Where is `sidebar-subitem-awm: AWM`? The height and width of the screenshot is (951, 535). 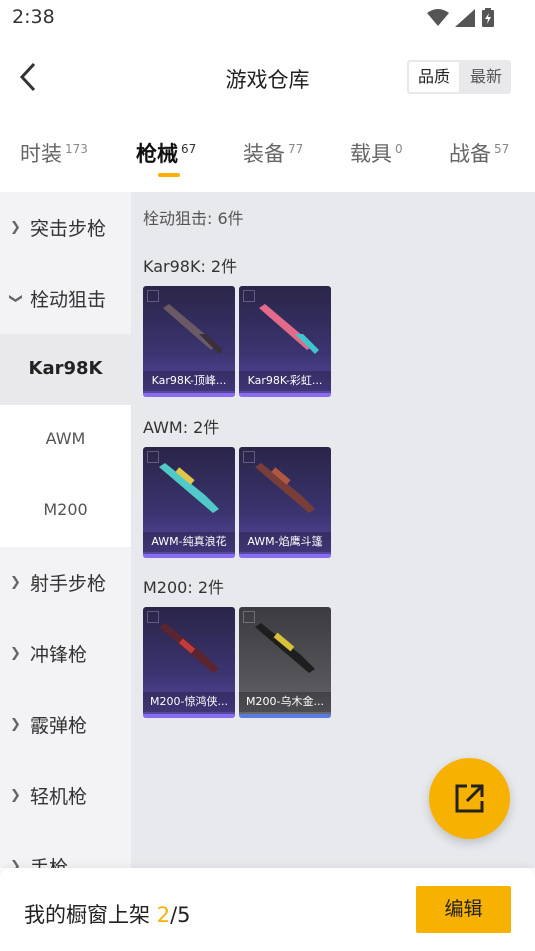
sidebar-subitem-awm: AWM is located at coordinates (65, 440).